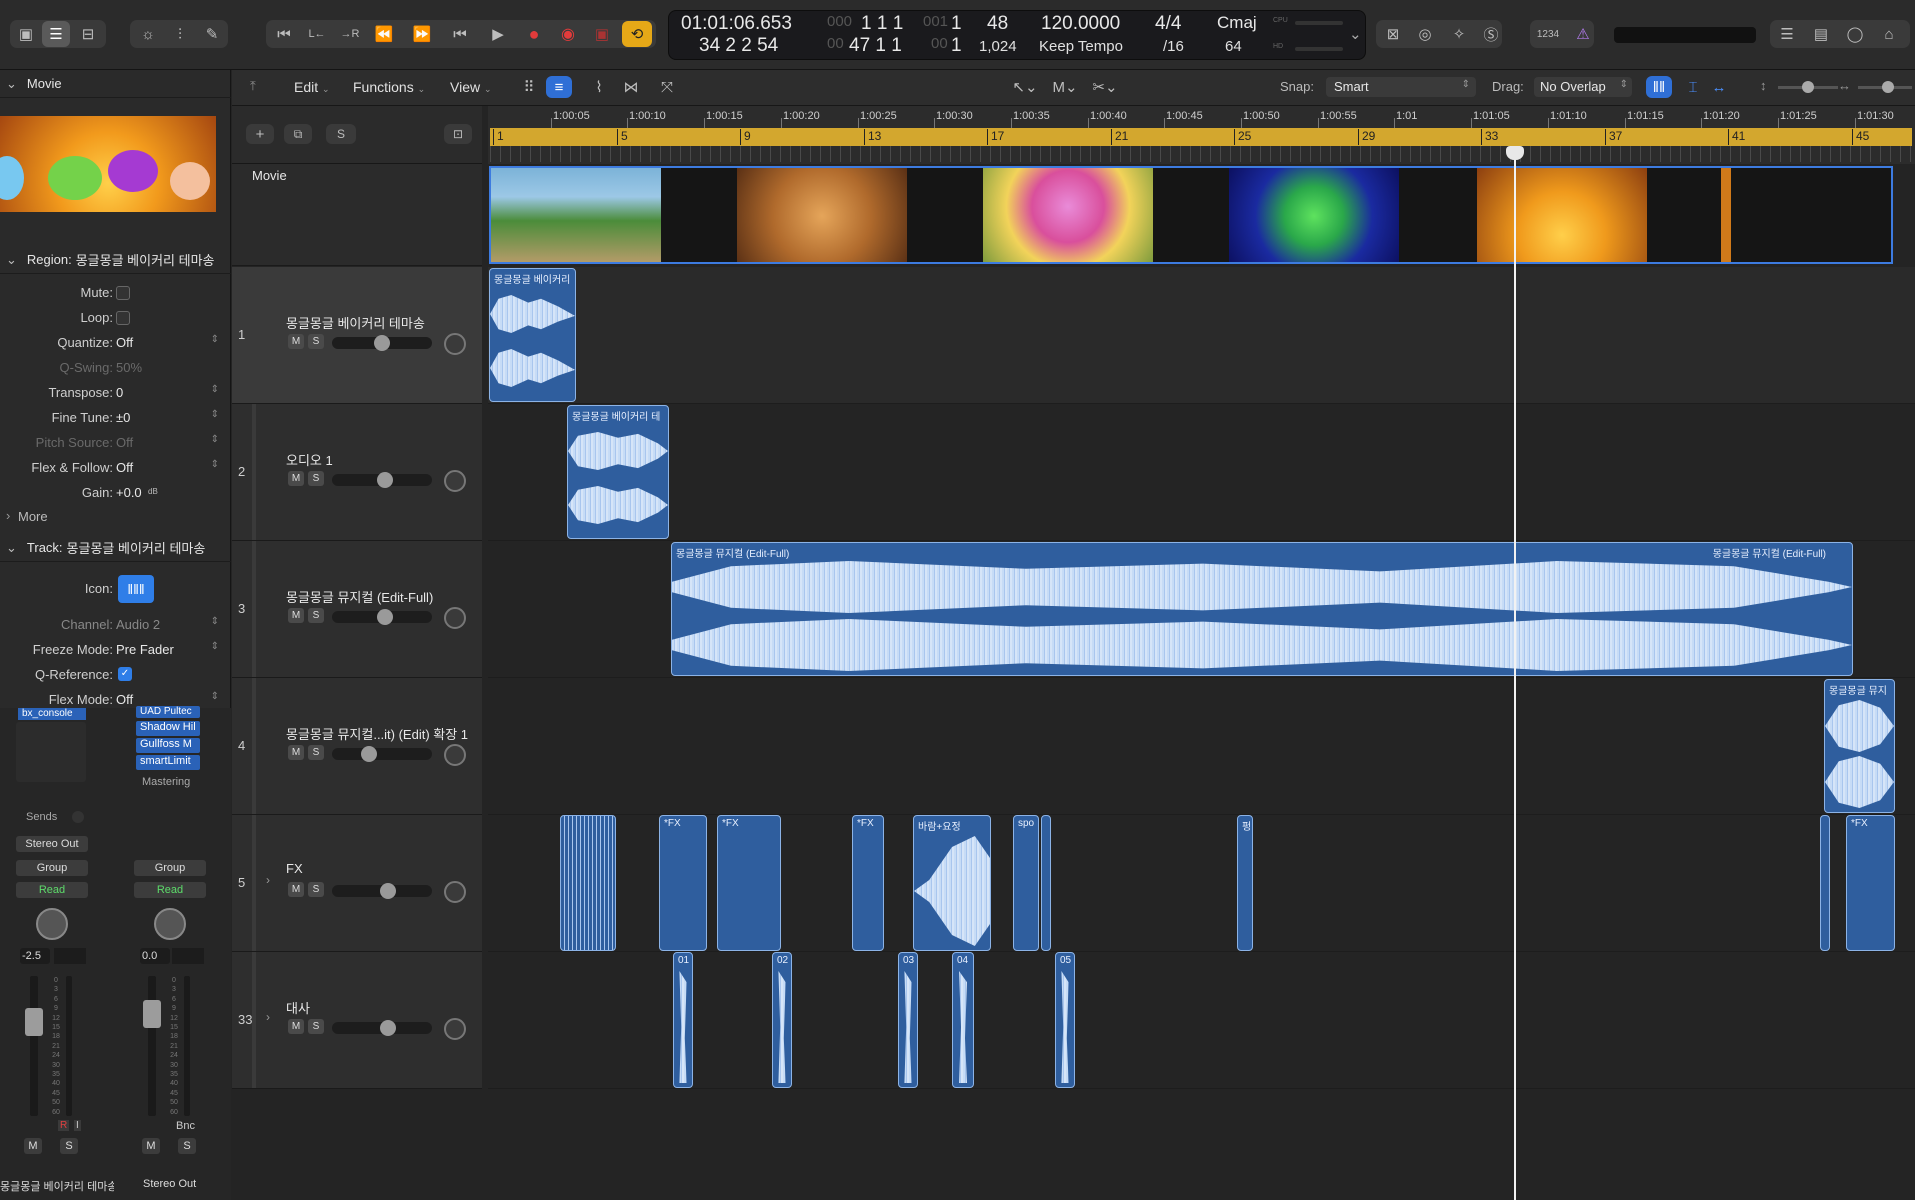  I want to click on track-name: 몽글몽글 뮤지컬 (Edit-Full), so click(359, 596).